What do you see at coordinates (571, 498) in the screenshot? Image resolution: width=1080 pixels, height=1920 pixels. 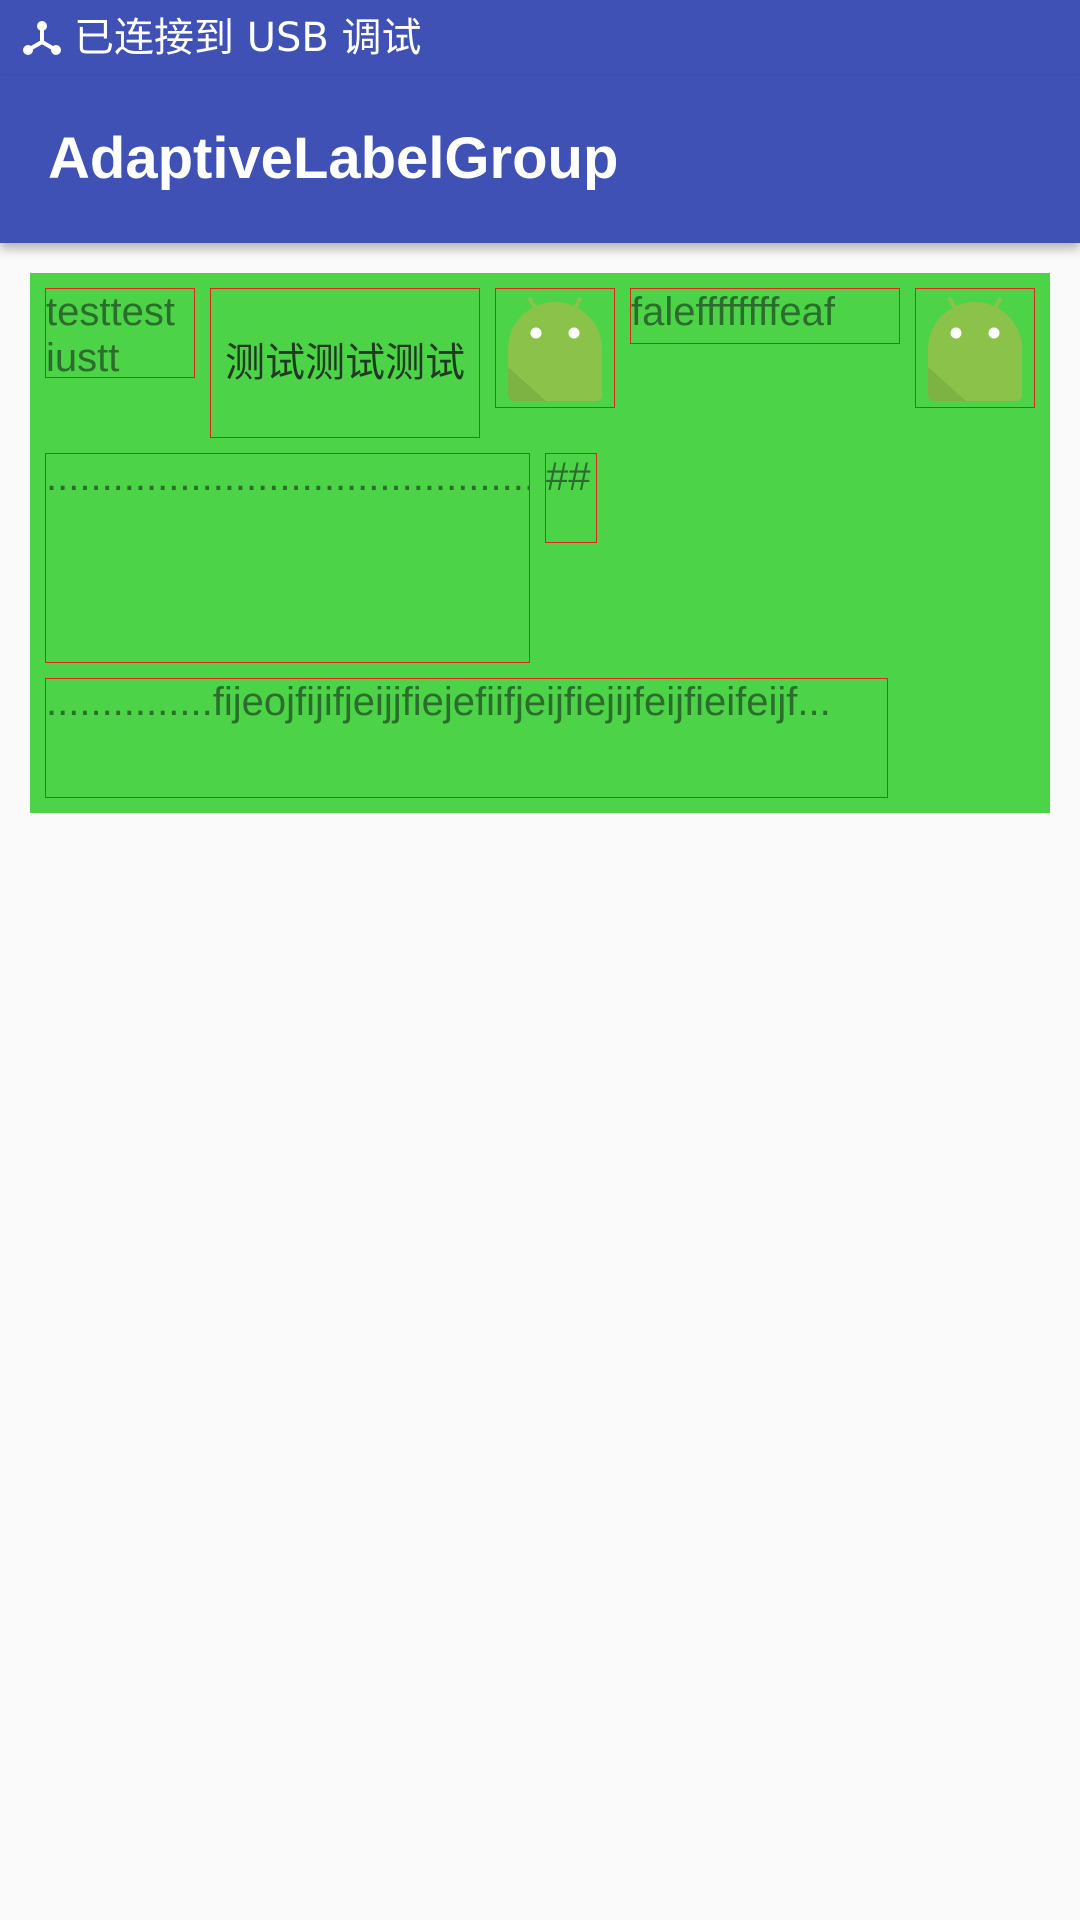 I see `label-hash: ##` at bounding box center [571, 498].